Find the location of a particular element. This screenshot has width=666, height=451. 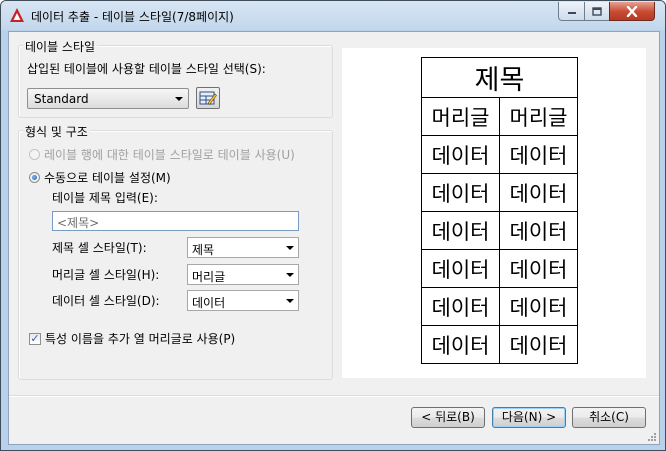

table-style-group-label: 테이블 스타일 is located at coordinates (60, 46).